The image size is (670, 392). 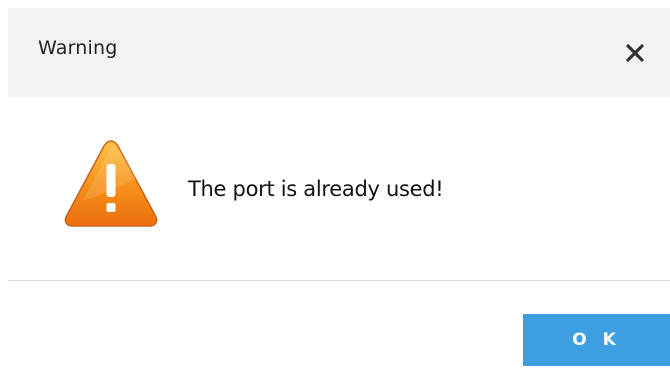 I want to click on close-icon, so click(x=635, y=53).